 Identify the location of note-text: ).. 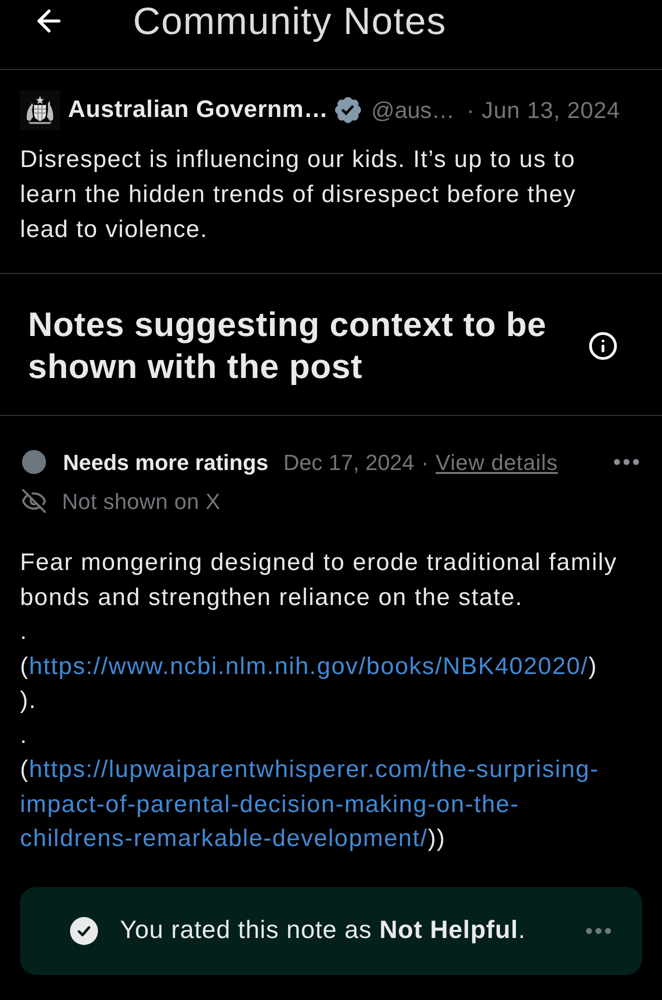
(29, 701).